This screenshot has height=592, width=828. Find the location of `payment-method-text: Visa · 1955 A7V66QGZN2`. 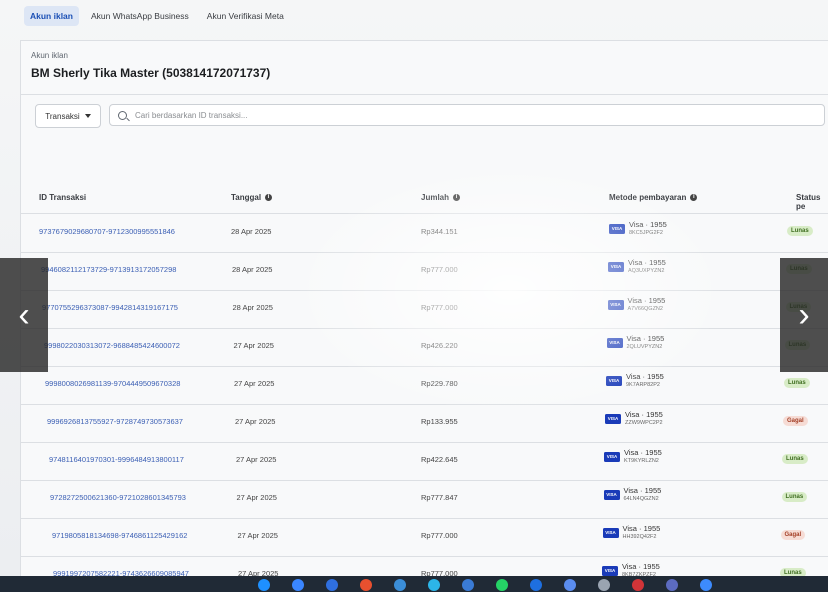

payment-method-text: Visa · 1955 A7V66QGZN2 is located at coordinates (647, 305).